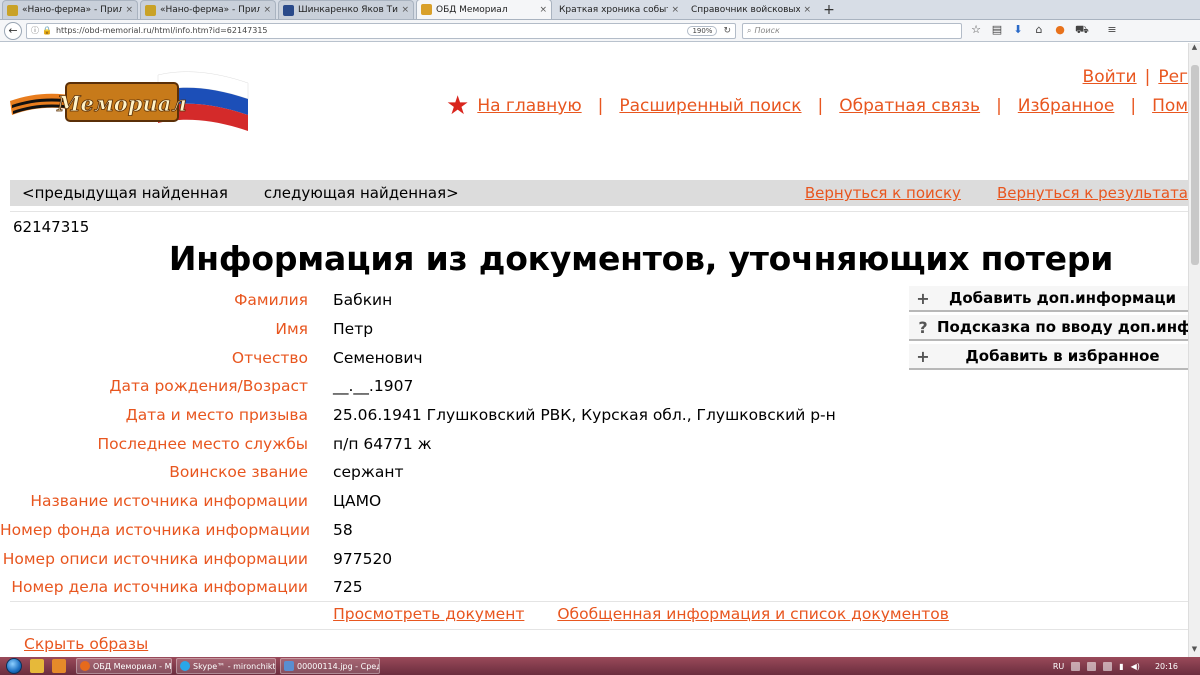 Image resolution: width=1200 pixels, height=675 pixels. I want to click on nav-feedback-link: Обратная связь, so click(909, 106).